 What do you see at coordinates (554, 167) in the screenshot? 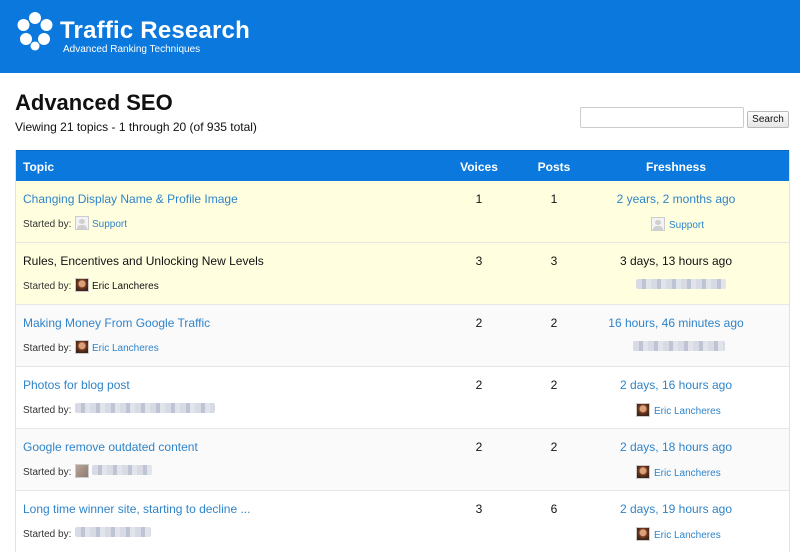
I see `column-header-posts: Posts` at bounding box center [554, 167].